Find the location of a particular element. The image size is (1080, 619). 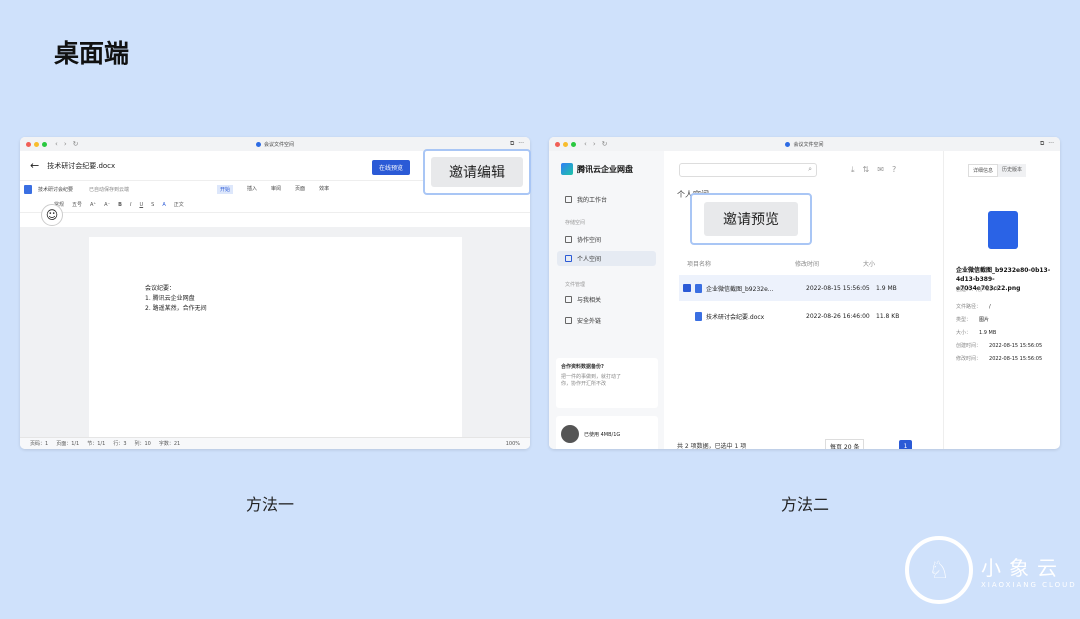

detail-value: / is located at coordinates (990, 307).